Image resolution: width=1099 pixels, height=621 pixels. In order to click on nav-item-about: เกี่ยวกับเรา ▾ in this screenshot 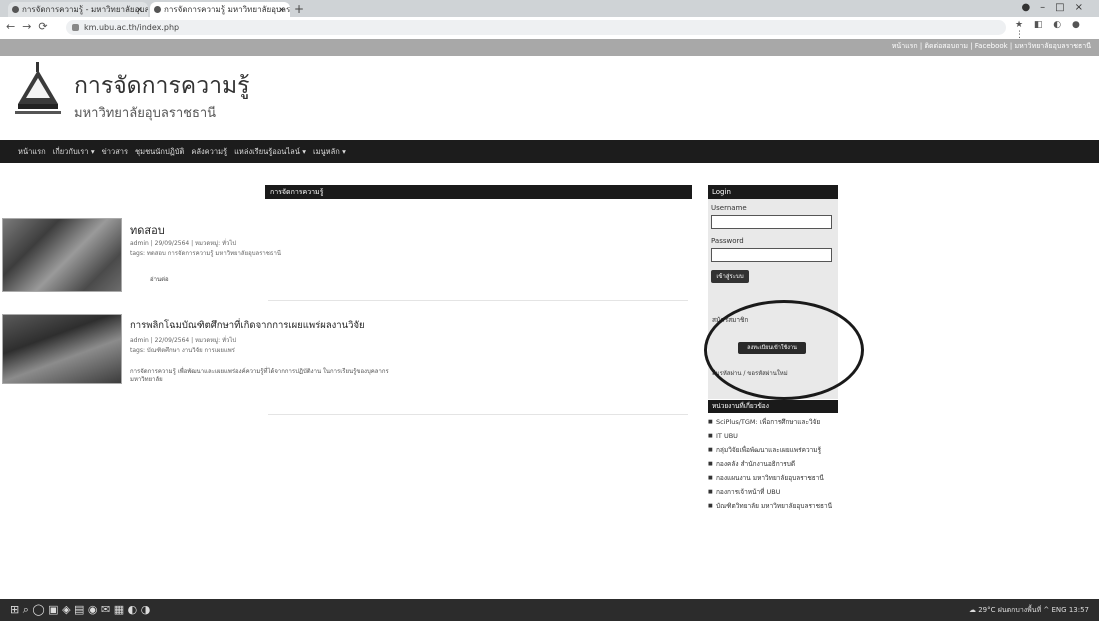, I will do `click(74, 152)`.